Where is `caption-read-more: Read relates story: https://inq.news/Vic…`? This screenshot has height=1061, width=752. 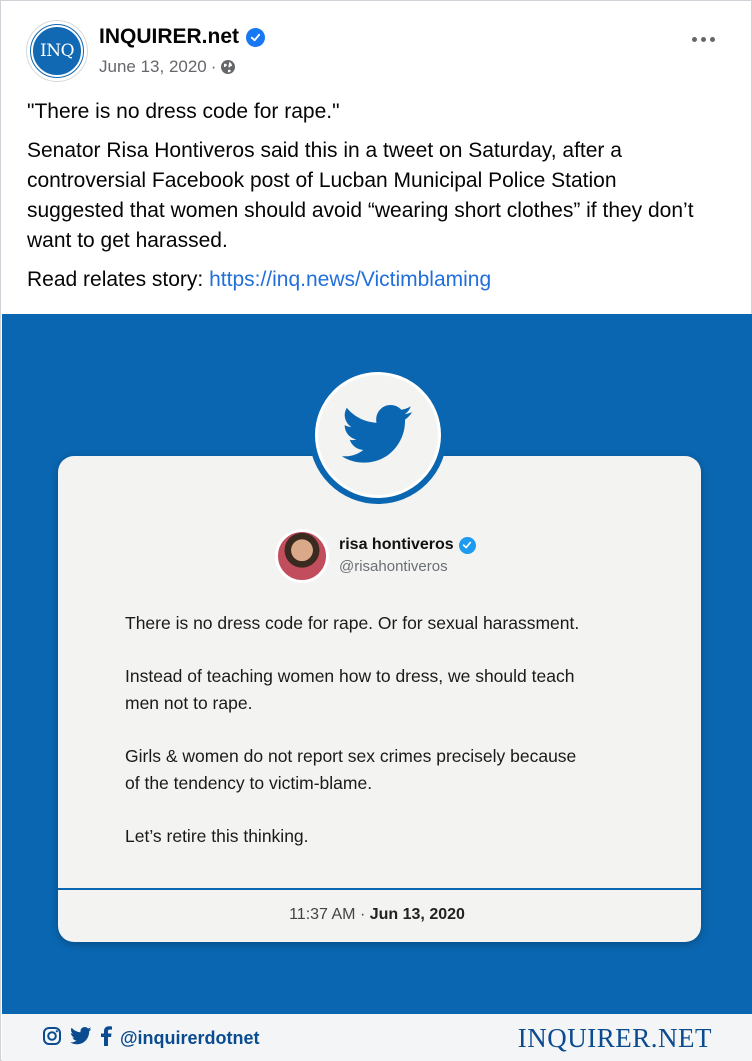 caption-read-more: Read relates story: https://inq.news/Vic… is located at coordinates (372, 280).